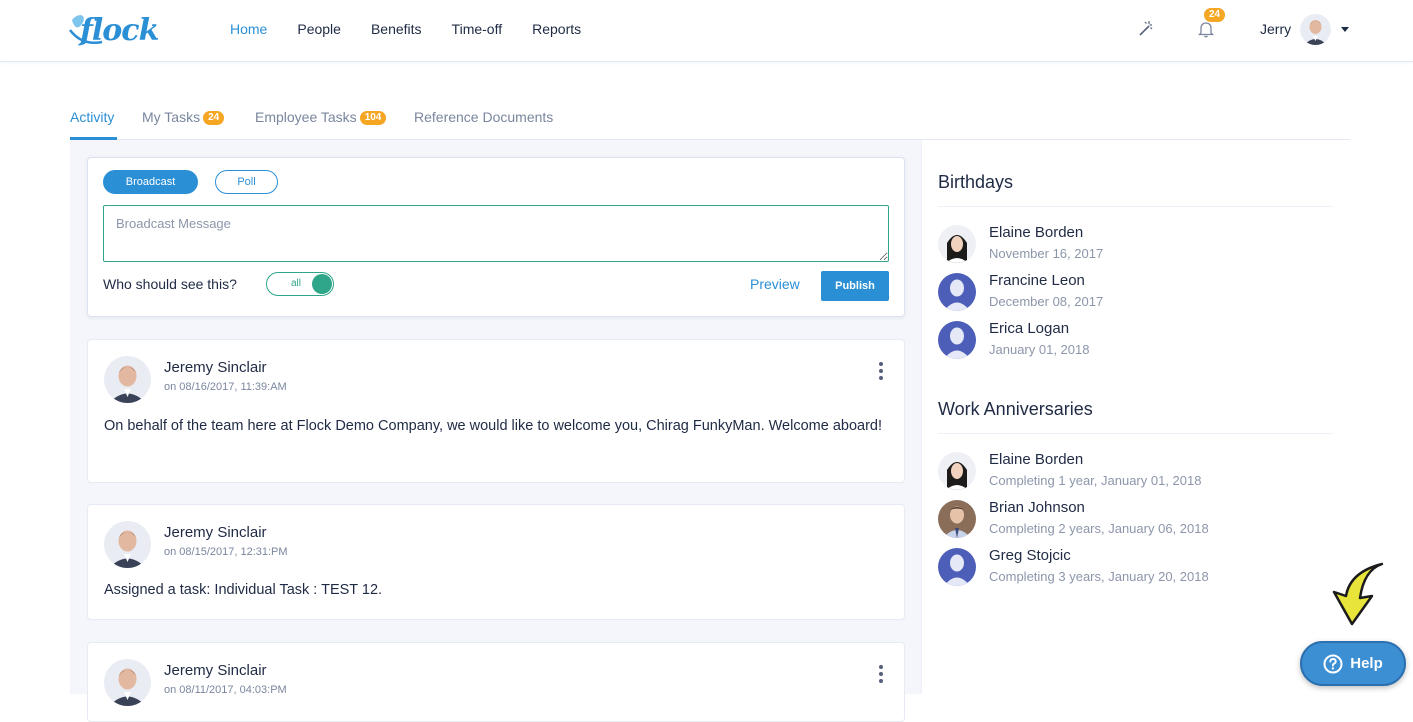  I want to click on help-button: Help, so click(1353, 663).